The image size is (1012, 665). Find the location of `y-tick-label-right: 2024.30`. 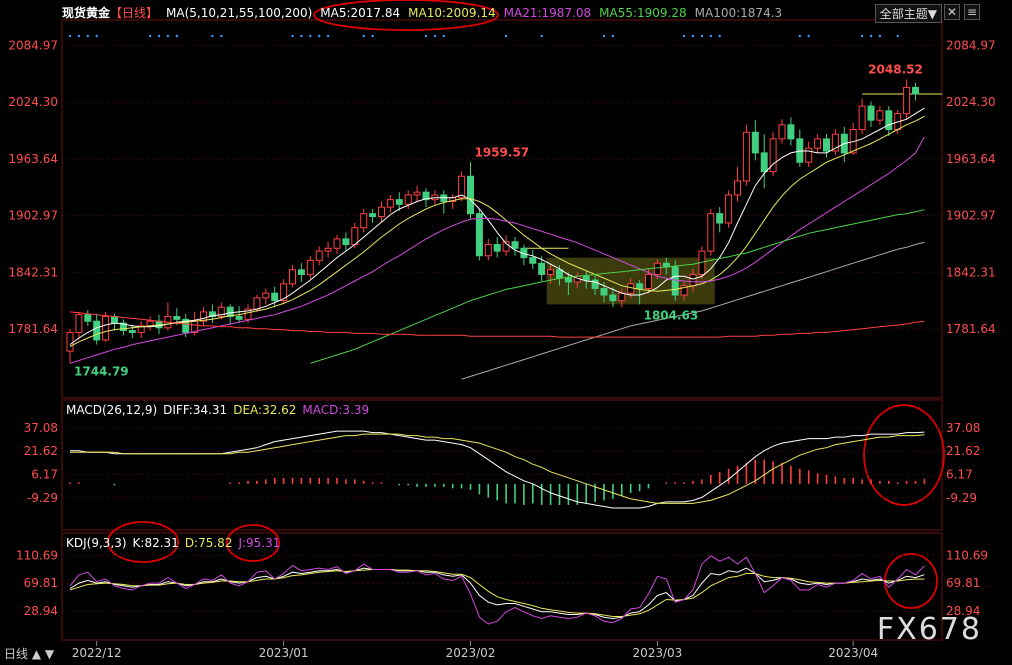

y-tick-label-right: 2024.30 is located at coordinates (971, 102).